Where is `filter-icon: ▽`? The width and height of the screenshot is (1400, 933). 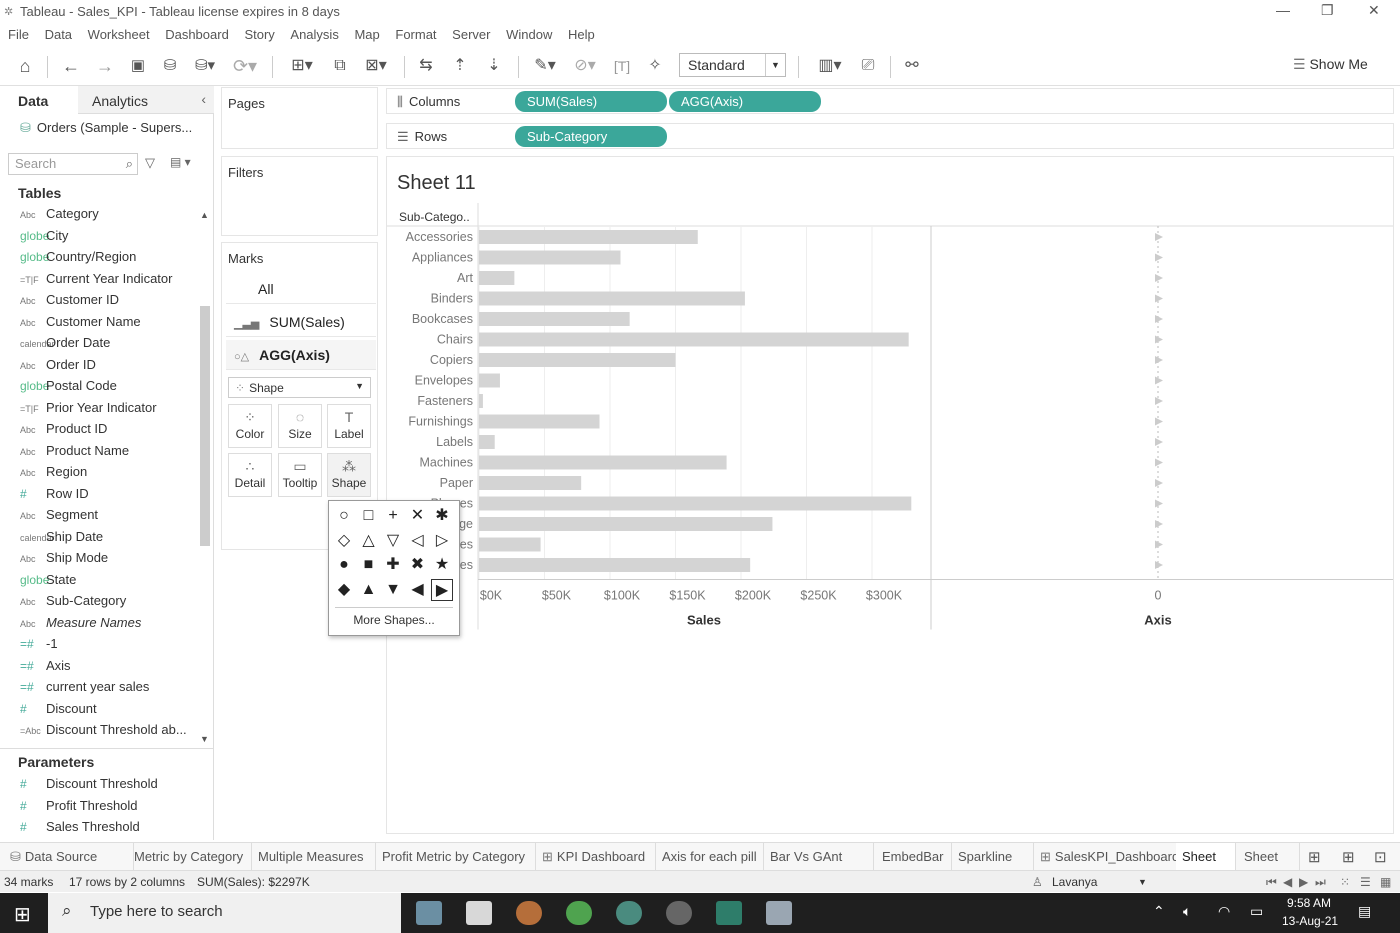 filter-icon: ▽ is located at coordinates (150, 163).